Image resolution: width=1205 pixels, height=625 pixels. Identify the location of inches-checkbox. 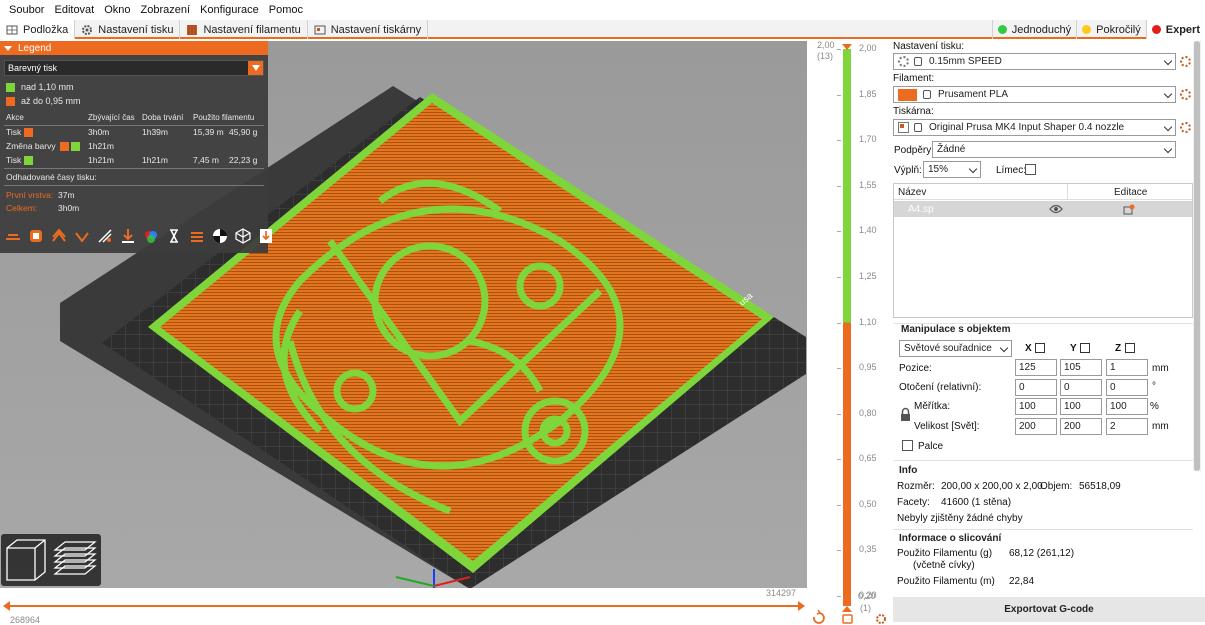
(907, 445).